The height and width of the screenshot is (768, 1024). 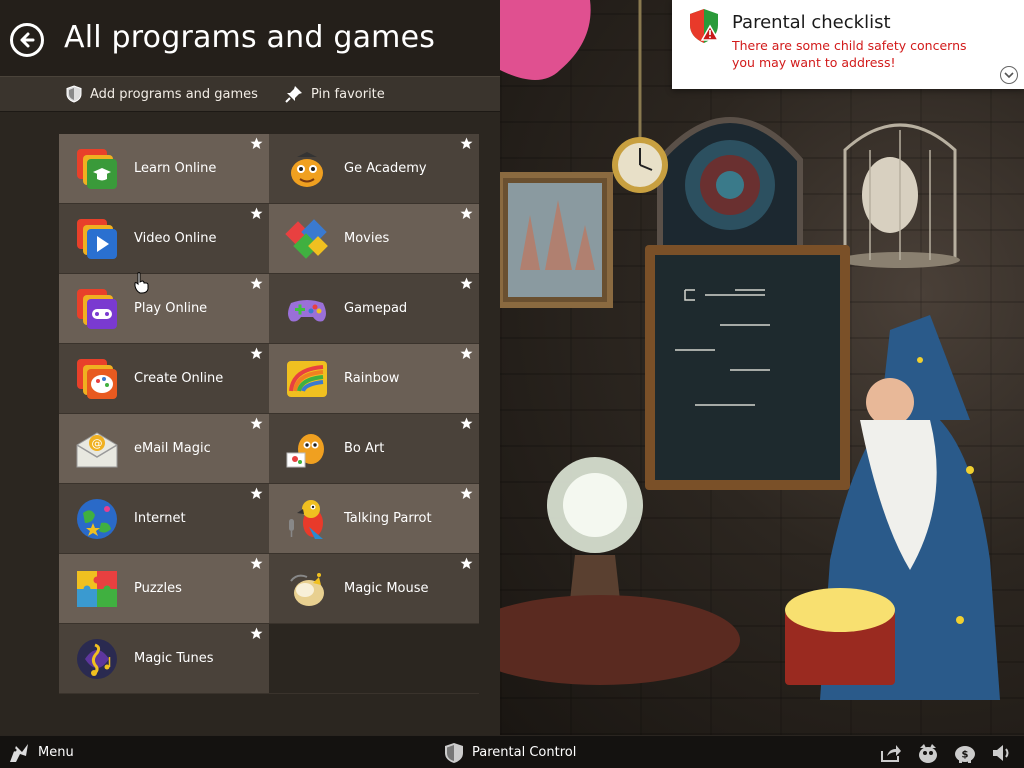 What do you see at coordinates (97, 588) in the screenshot?
I see `puzzles-icon` at bounding box center [97, 588].